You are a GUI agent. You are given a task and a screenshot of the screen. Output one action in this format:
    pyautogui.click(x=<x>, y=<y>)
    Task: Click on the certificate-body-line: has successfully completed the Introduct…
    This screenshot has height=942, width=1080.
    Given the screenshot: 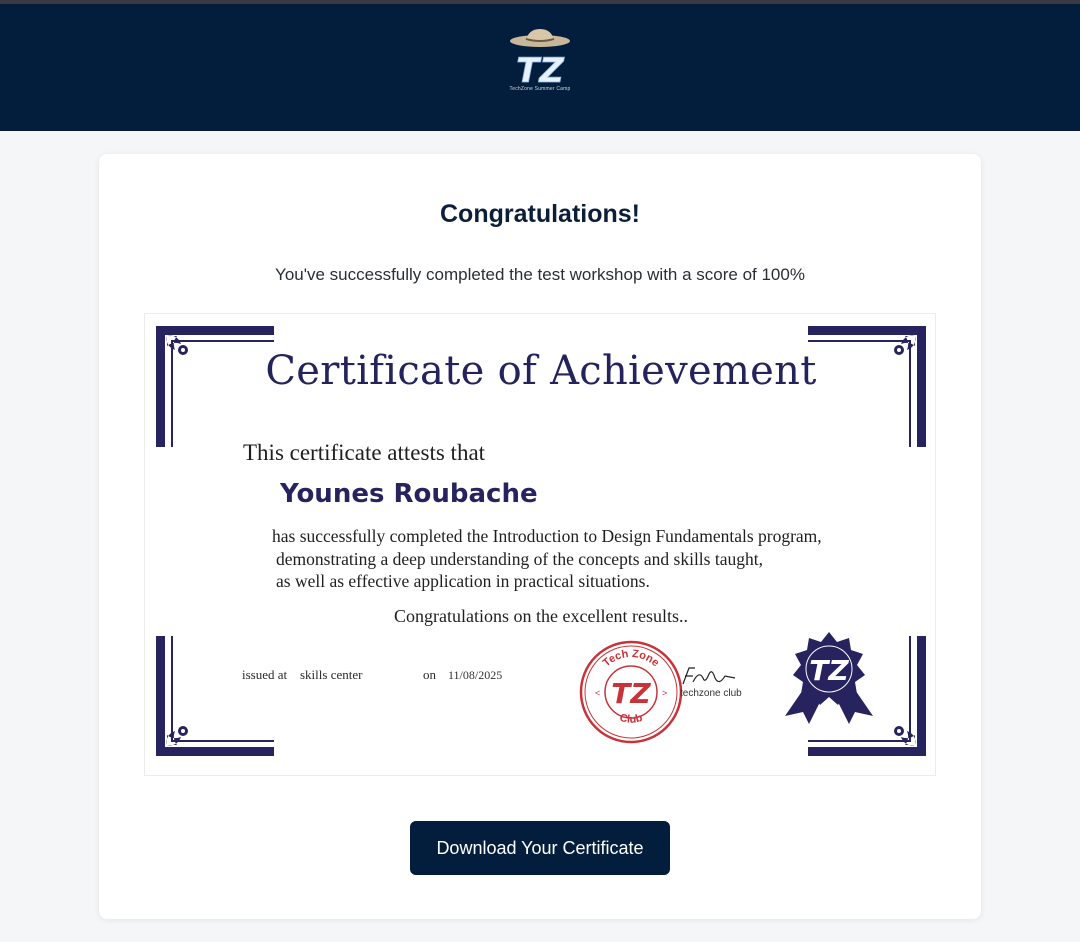 What is the action you would take?
    pyautogui.click(x=547, y=536)
    